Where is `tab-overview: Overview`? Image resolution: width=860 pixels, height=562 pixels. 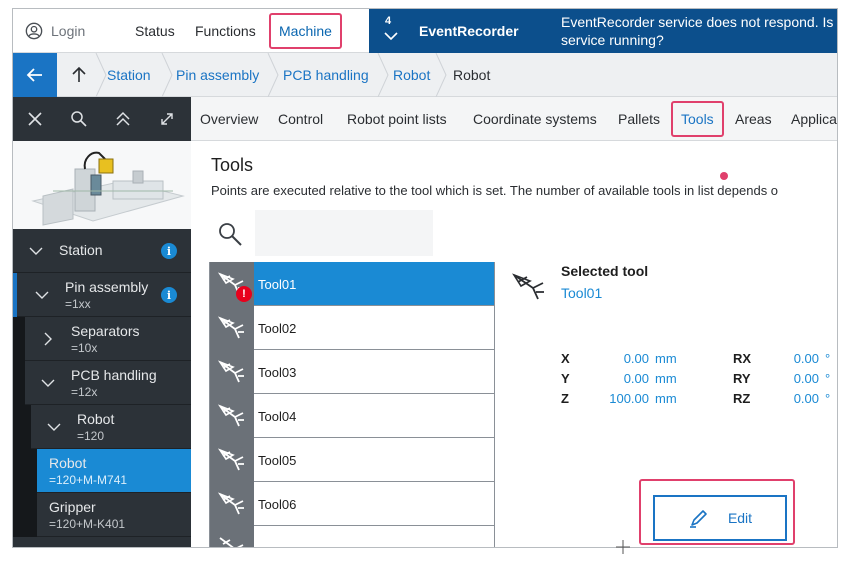 tab-overview: Overview is located at coordinates (229, 119).